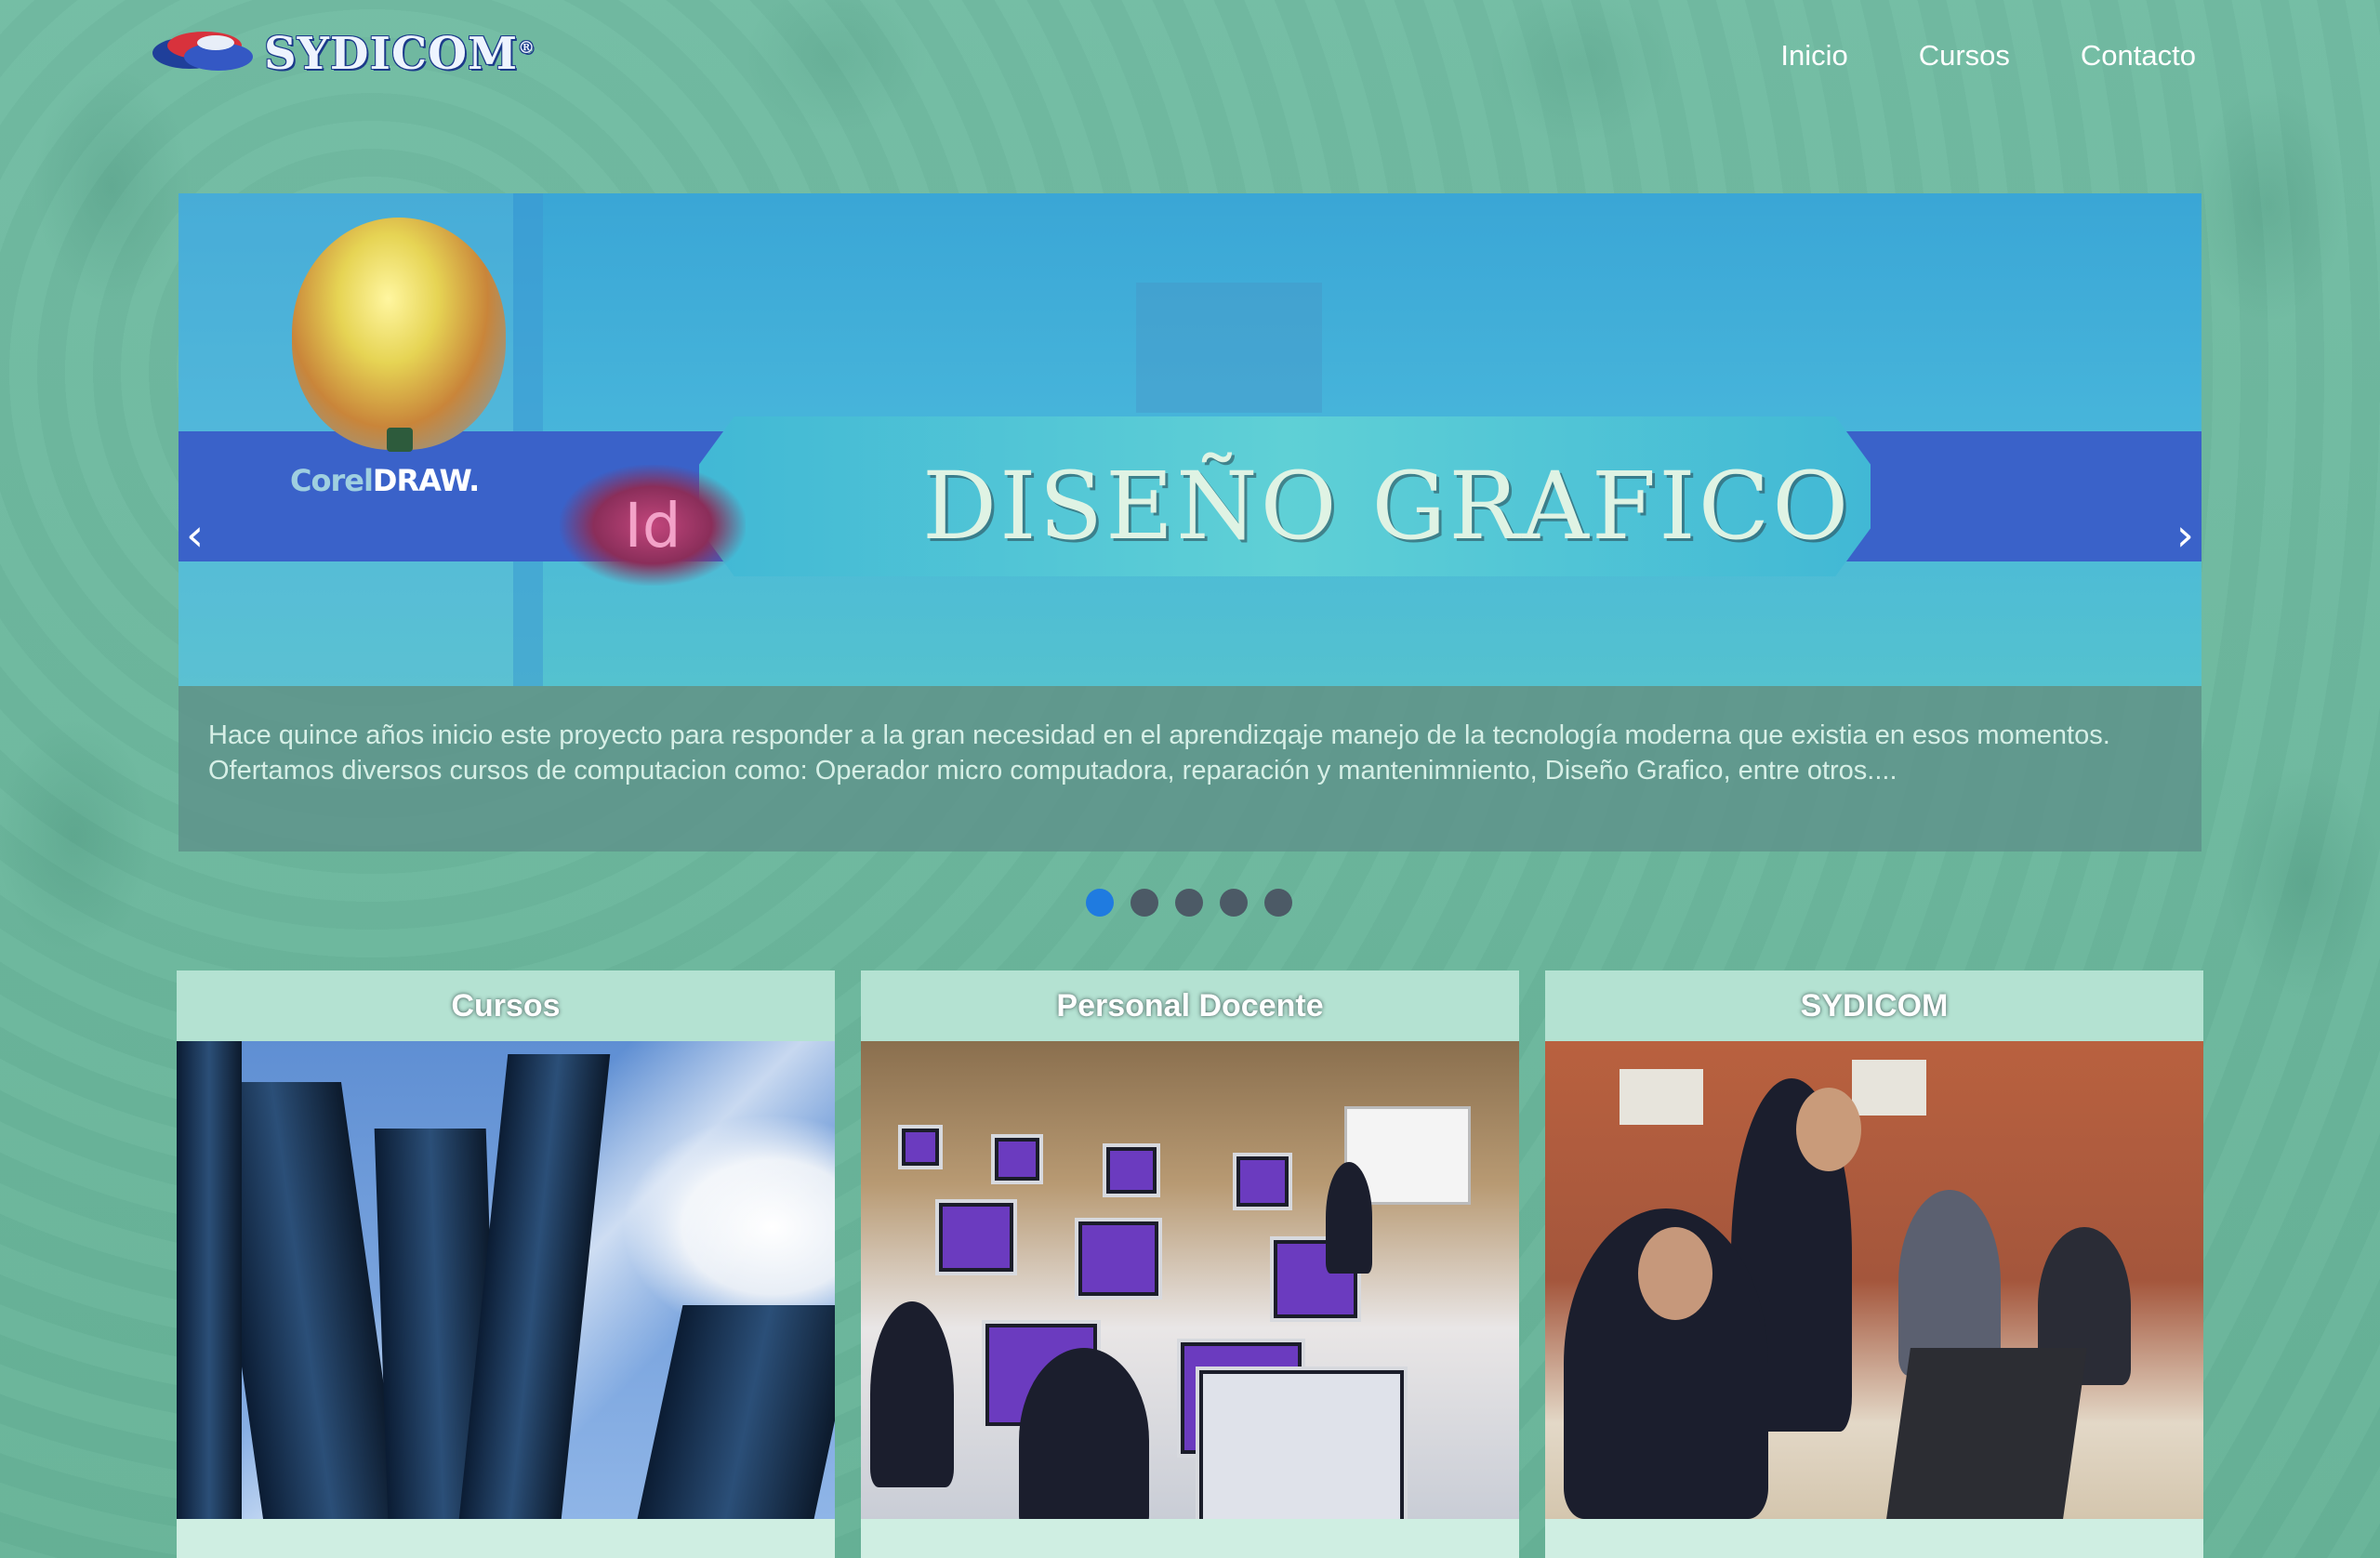 The height and width of the screenshot is (1558, 2380). I want to click on students-image, so click(1874, 1280).